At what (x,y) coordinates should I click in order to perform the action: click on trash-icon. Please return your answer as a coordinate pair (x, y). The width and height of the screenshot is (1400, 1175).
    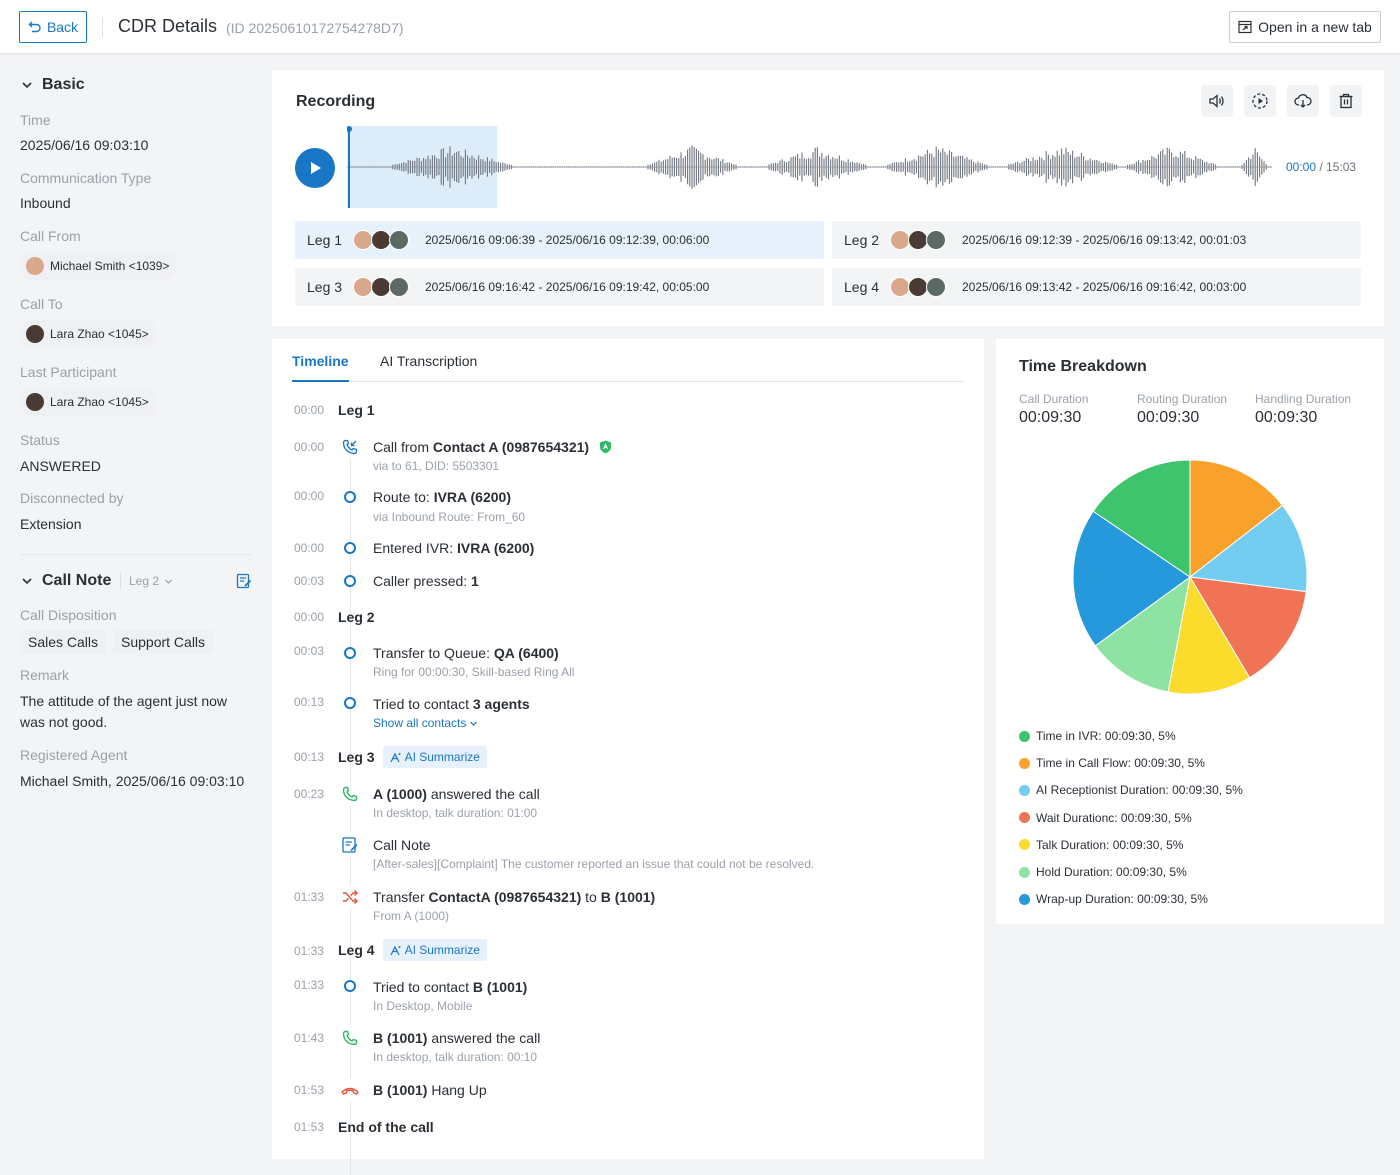
    Looking at the image, I should click on (1346, 101).